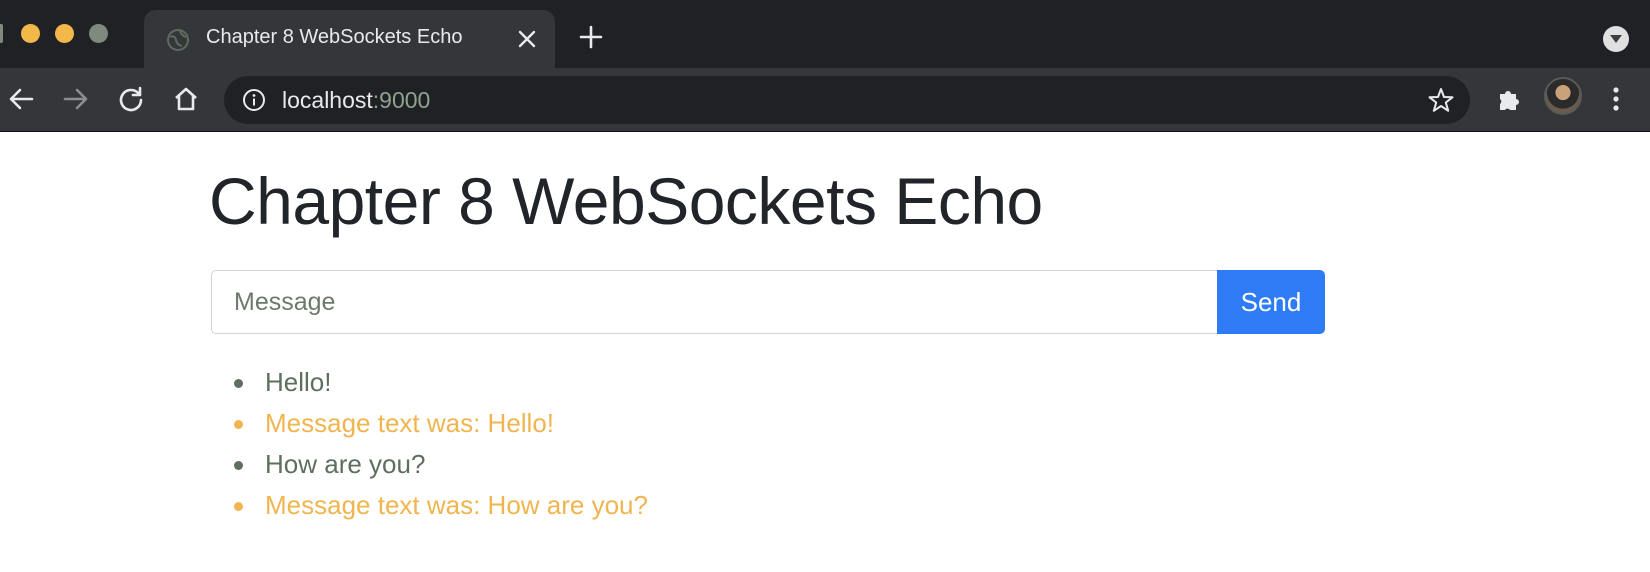  I want to click on message-text: Message text was: Hello!, so click(410, 423).